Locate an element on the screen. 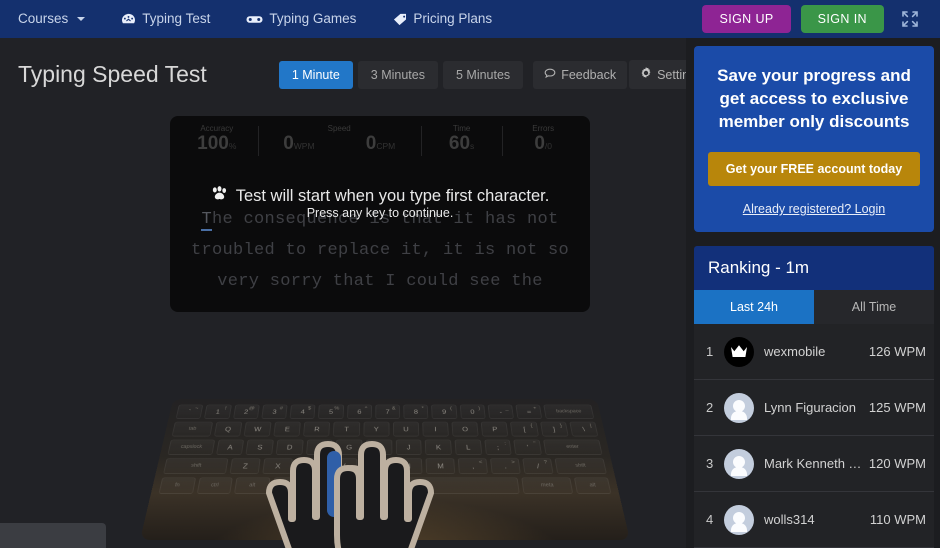 The width and height of the screenshot is (940, 548). key-2: 2 @ is located at coordinates (246, 411).